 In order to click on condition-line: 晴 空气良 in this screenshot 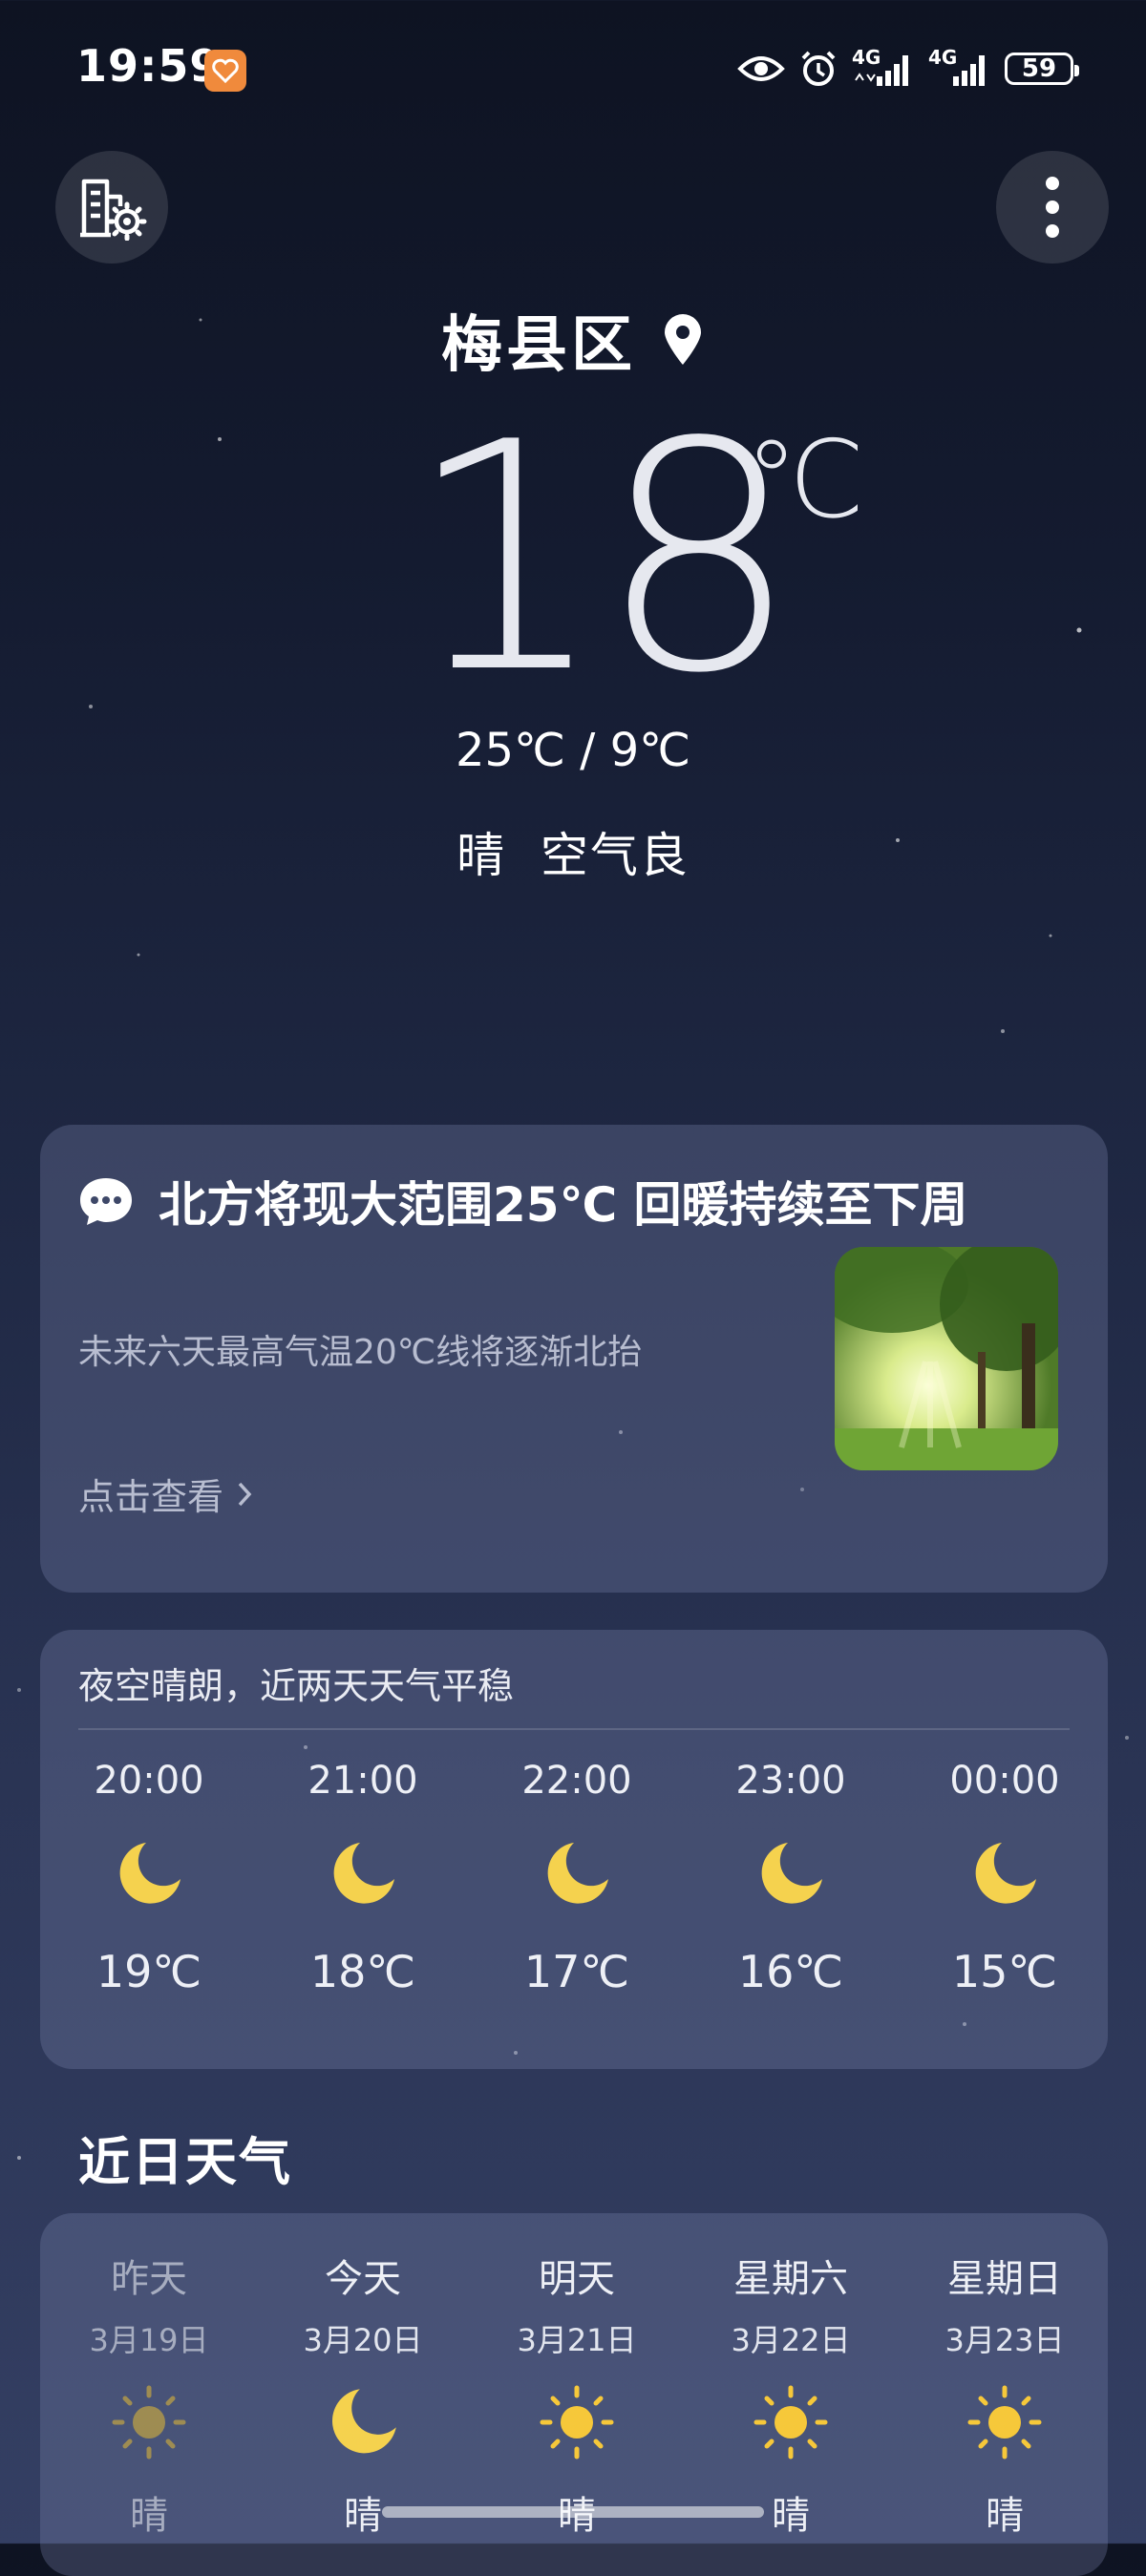, I will do `click(573, 851)`.